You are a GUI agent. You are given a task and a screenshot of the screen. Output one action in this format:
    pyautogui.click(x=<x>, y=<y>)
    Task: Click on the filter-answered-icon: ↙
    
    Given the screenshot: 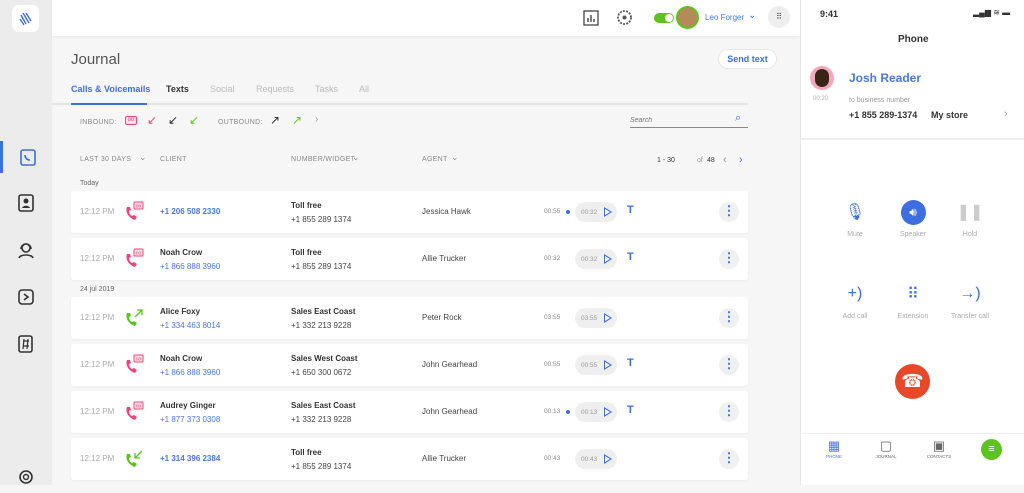 What is the action you would take?
    pyautogui.click(x=194, y=120)
    